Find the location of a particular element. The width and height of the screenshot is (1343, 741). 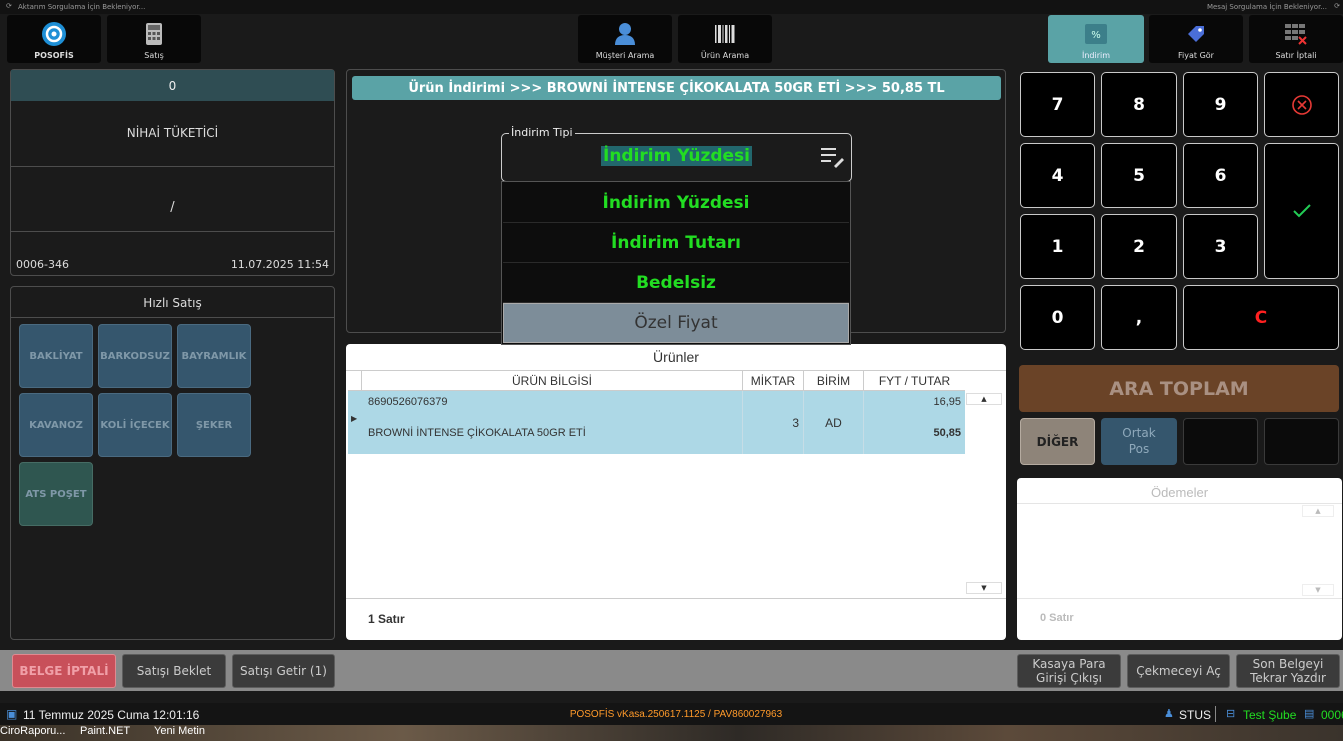

discount-type-label: İndirim Tipi is located at coordinates (542, 132).